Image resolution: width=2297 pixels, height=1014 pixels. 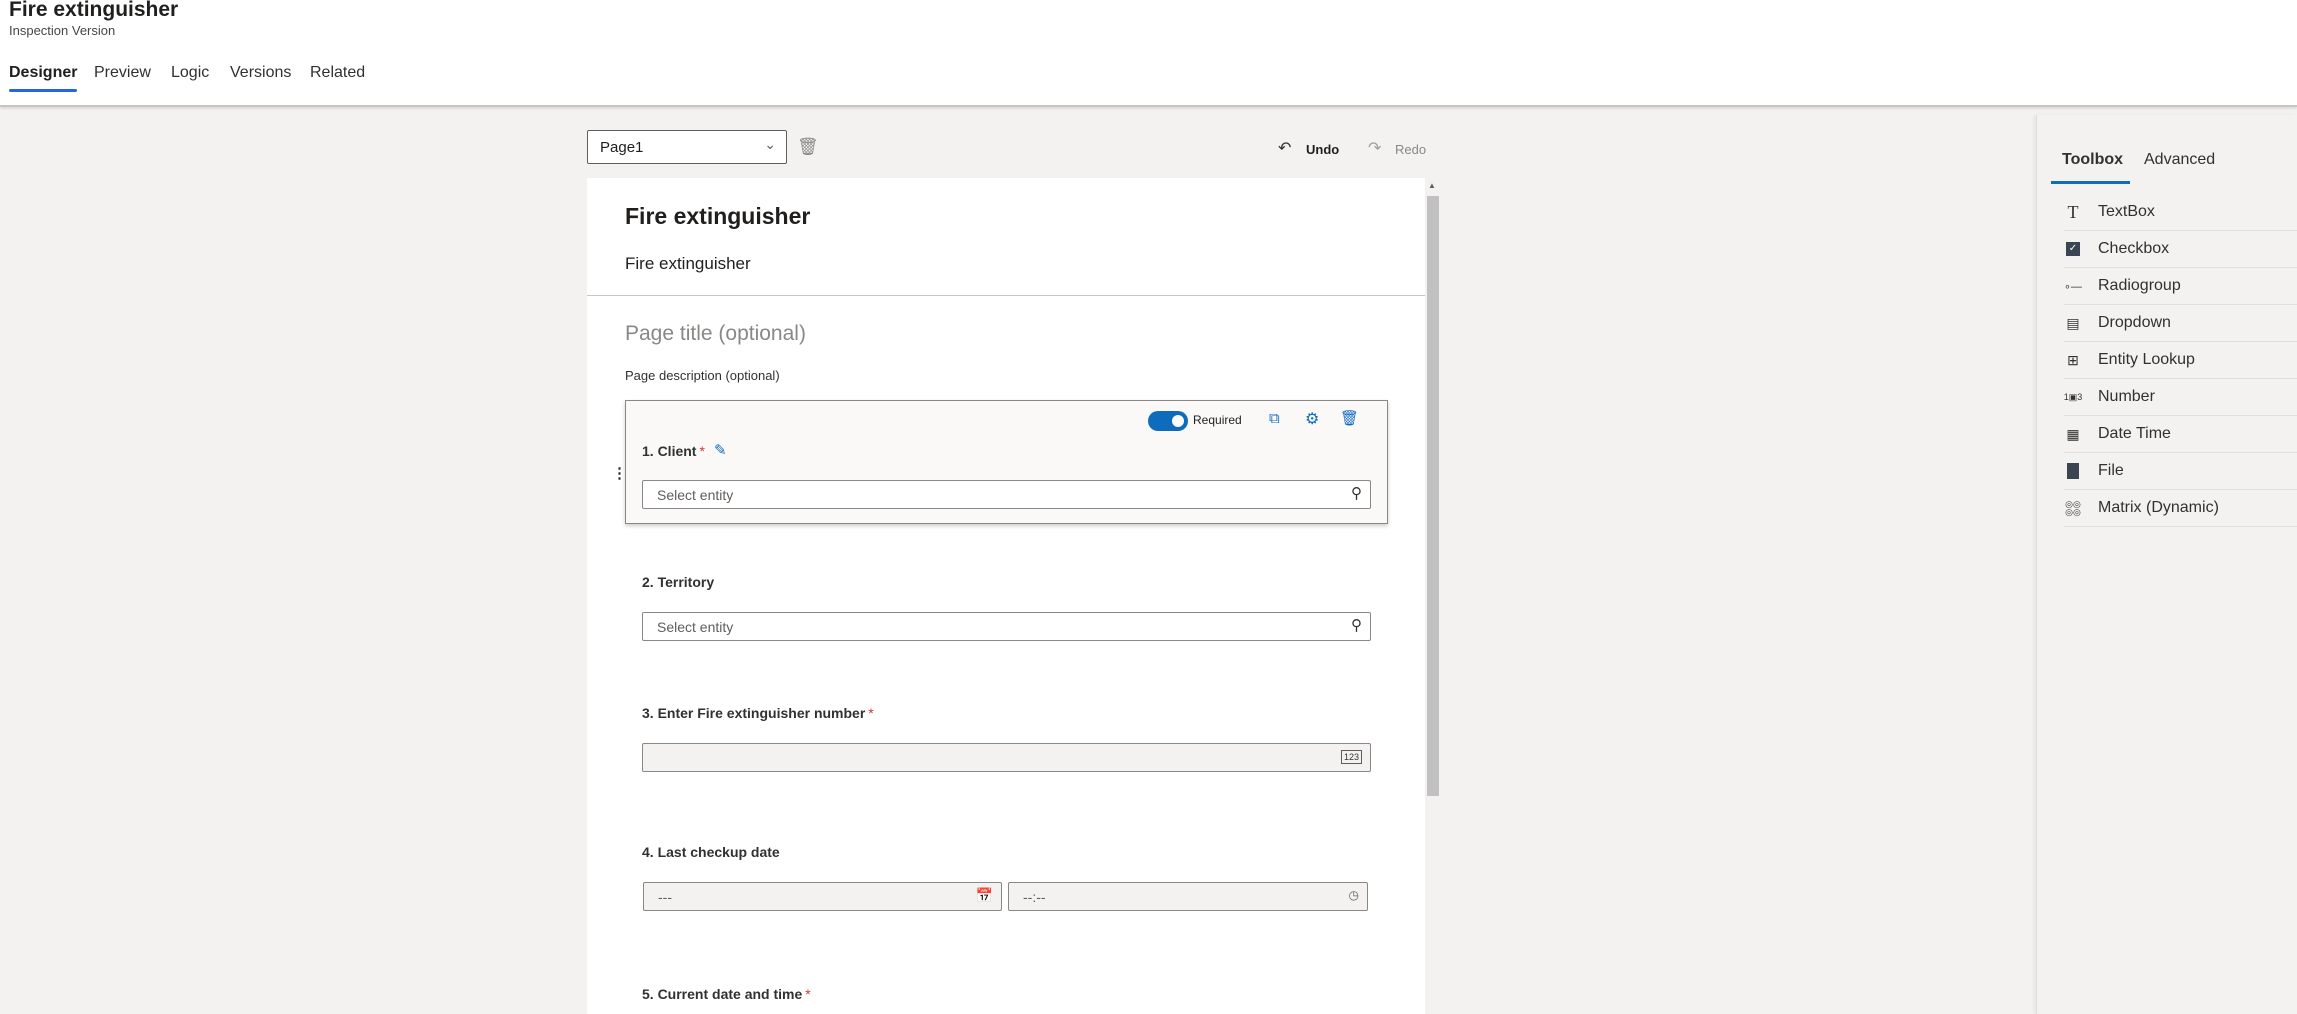 I want to click on question-2-label: 2. Territory, so click(x=678, y=582).